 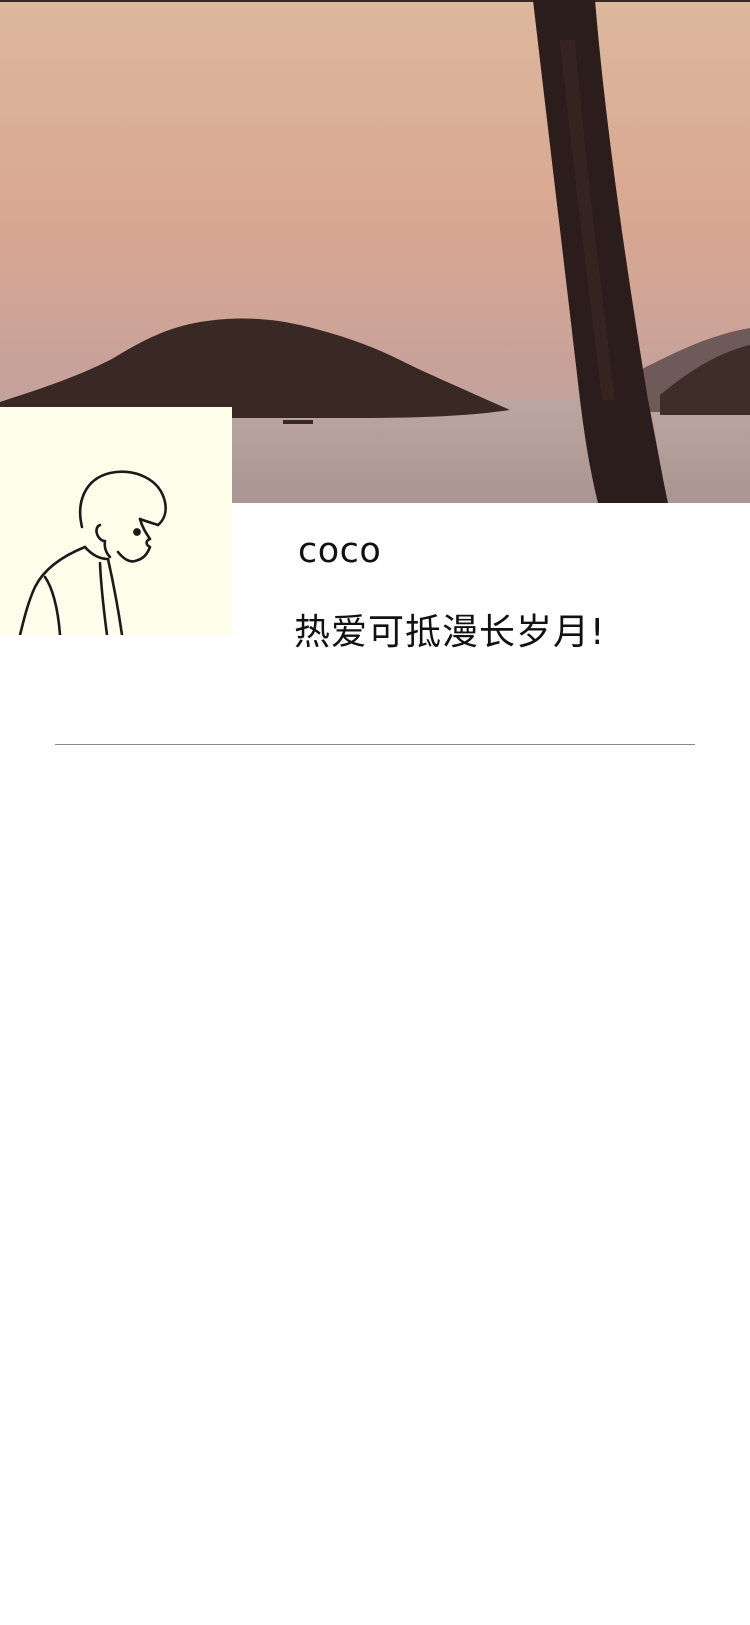 What do you see at coordinates (450, 632) in the screenshot?
I see `user-bio: 热爱可抵漫长岁月!` at bounding box center [450, 632].